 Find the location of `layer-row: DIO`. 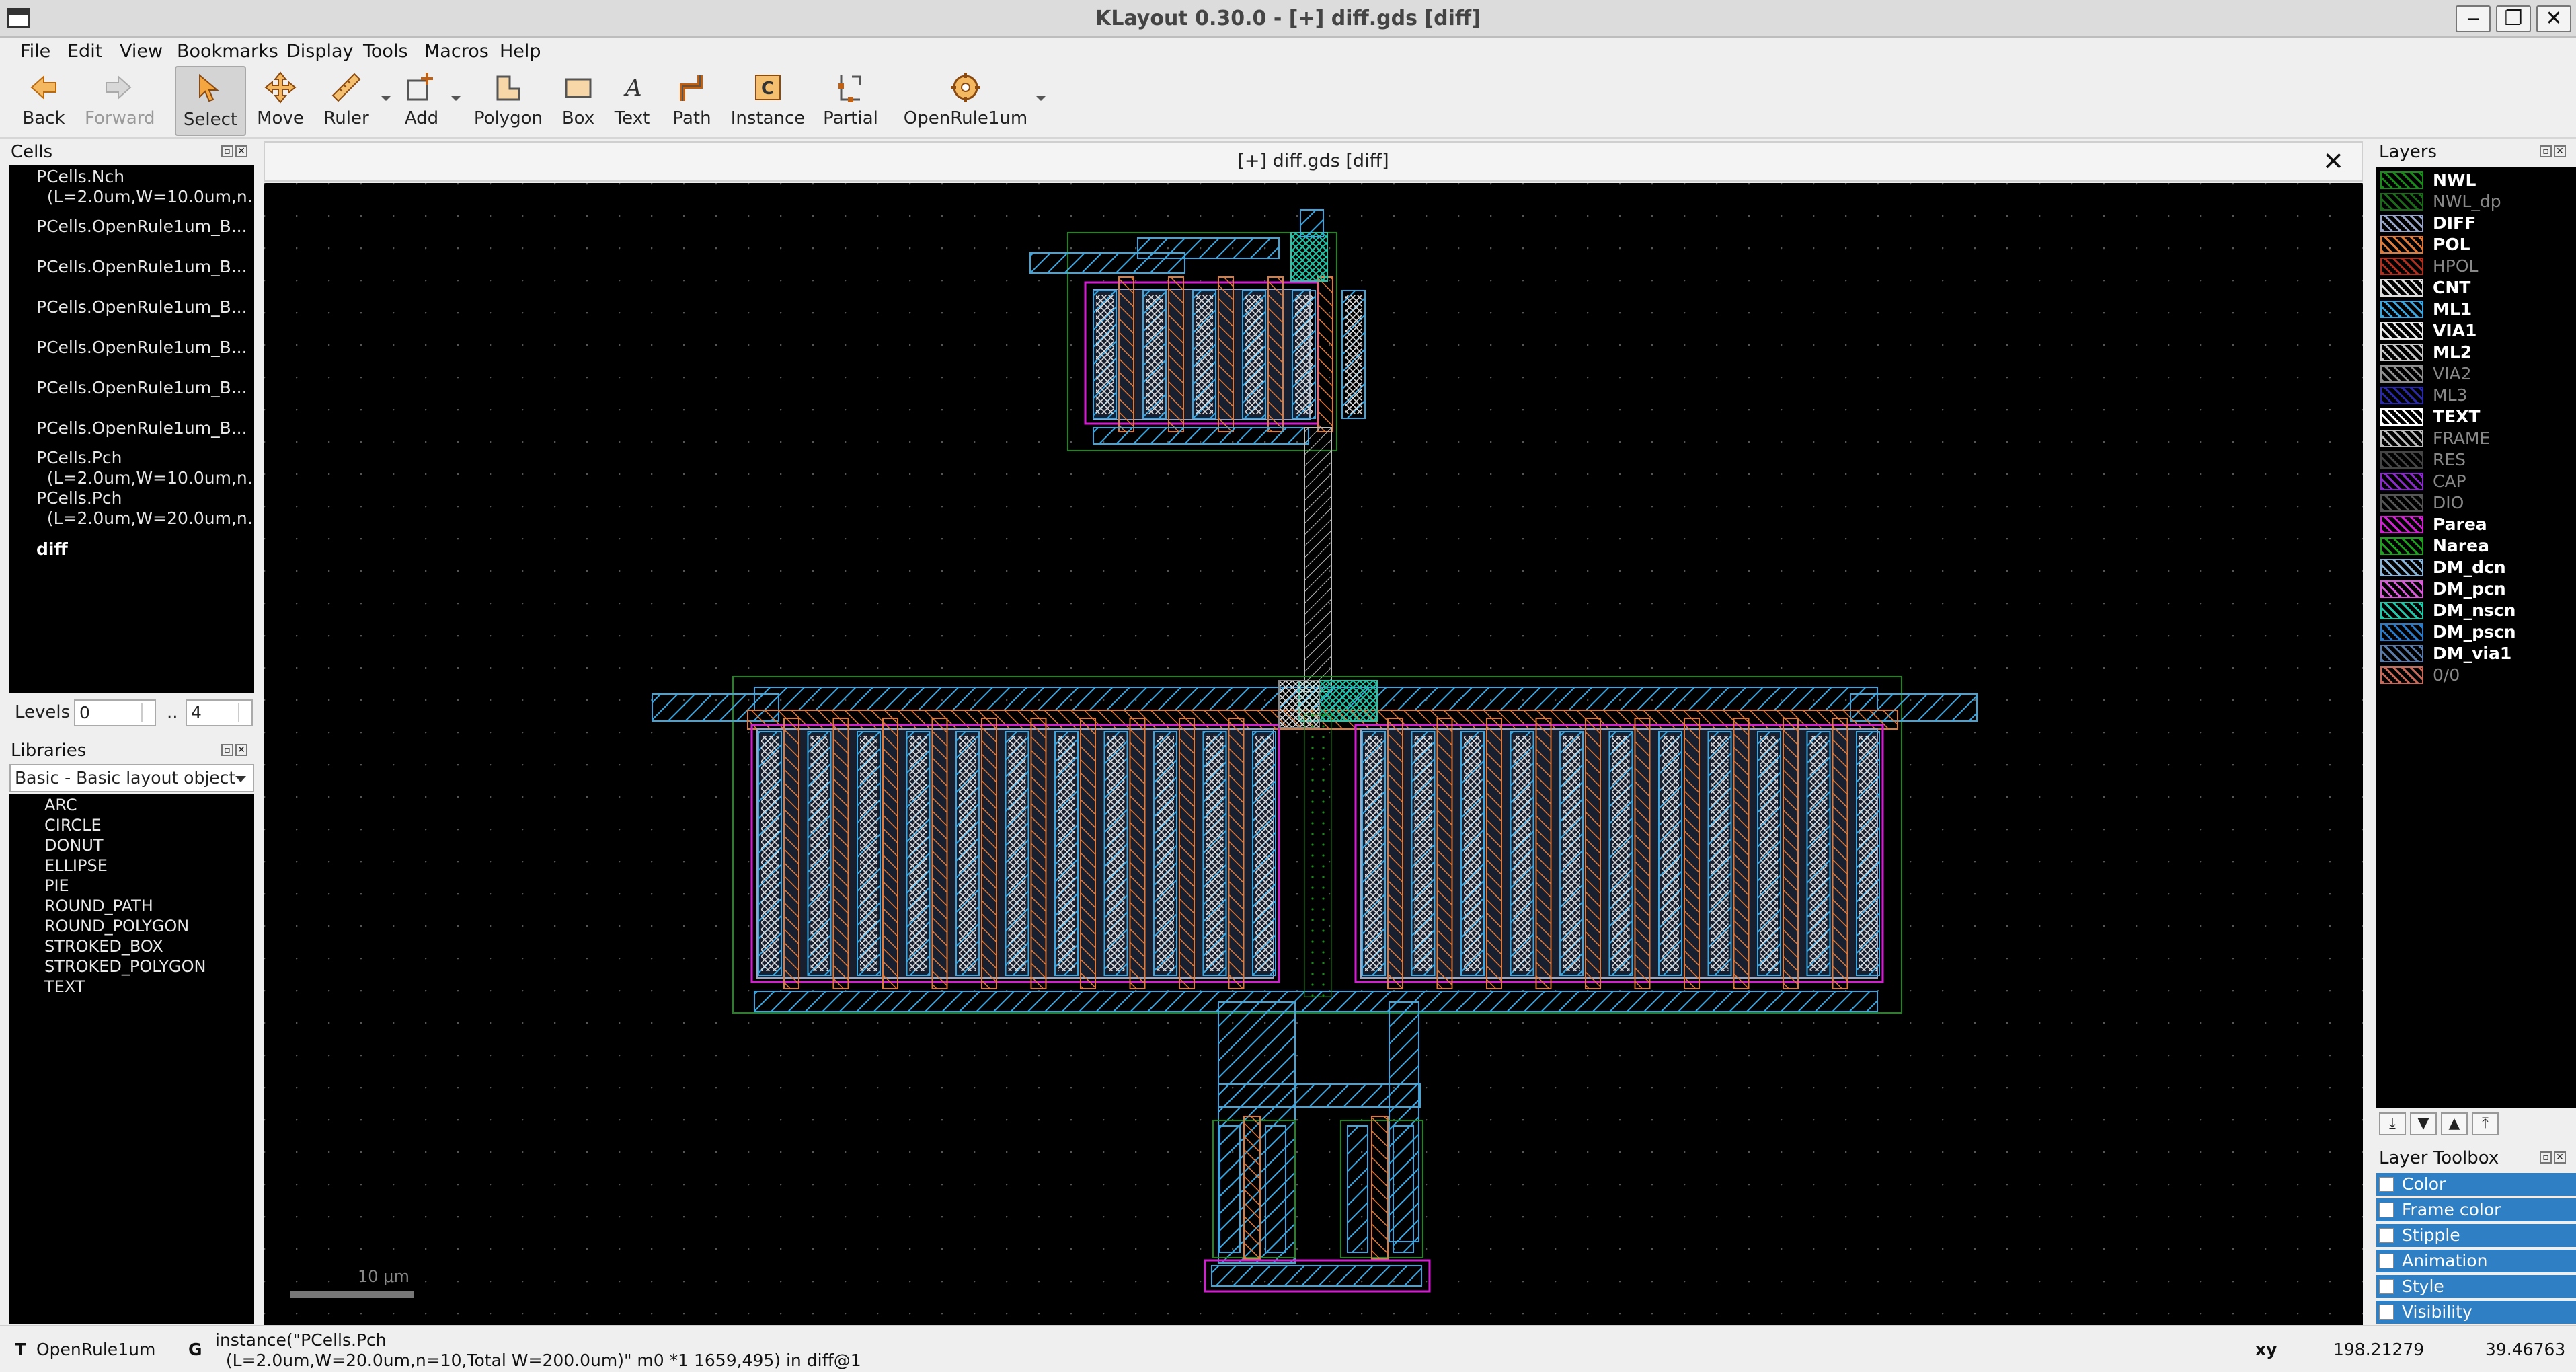

layer-row: DIO is located at coordinates (2476, 503).